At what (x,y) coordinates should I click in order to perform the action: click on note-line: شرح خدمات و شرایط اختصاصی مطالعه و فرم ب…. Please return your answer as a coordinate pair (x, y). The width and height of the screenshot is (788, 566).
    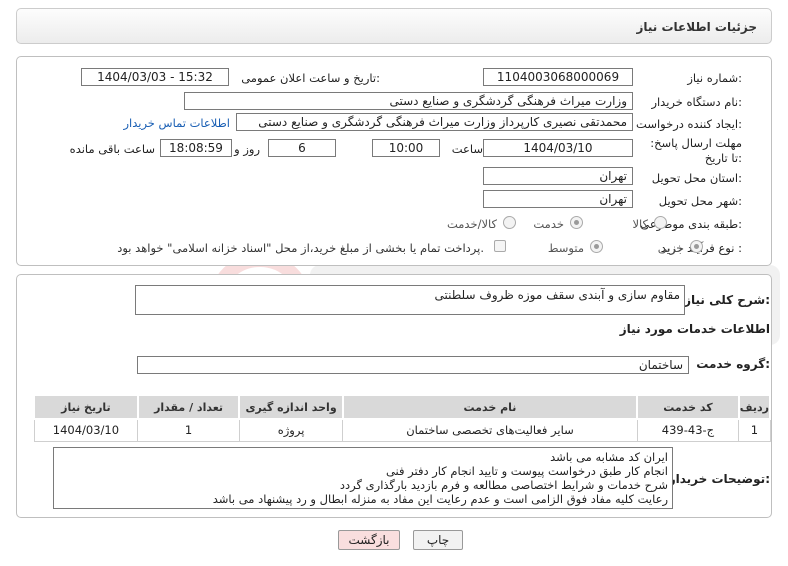
    Looking at the image, I should click on (503, 485).